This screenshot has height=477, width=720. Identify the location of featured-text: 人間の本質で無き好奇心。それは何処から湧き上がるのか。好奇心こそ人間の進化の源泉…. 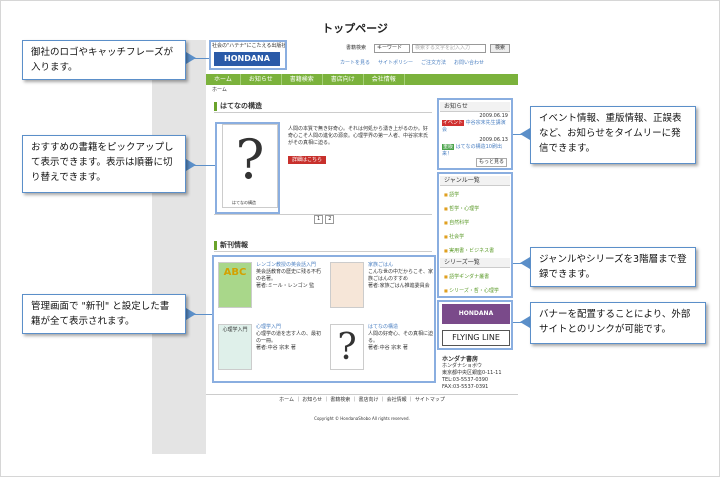
(358, 136).